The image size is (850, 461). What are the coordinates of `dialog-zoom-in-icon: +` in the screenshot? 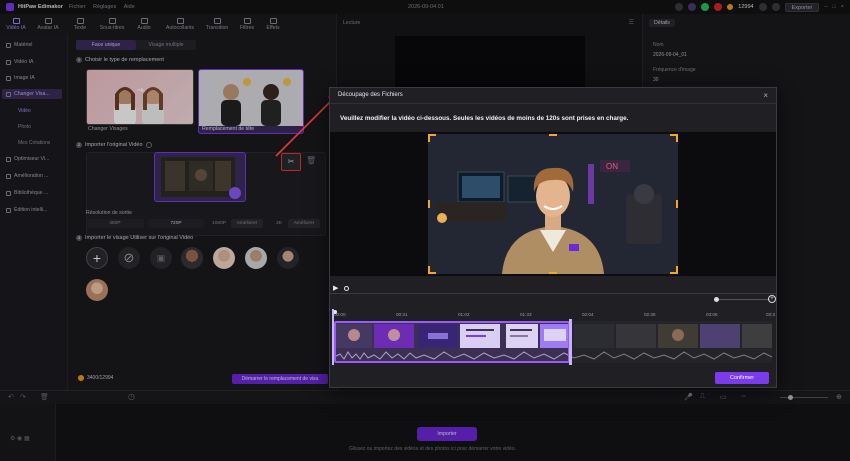 It's located at (772, 299).